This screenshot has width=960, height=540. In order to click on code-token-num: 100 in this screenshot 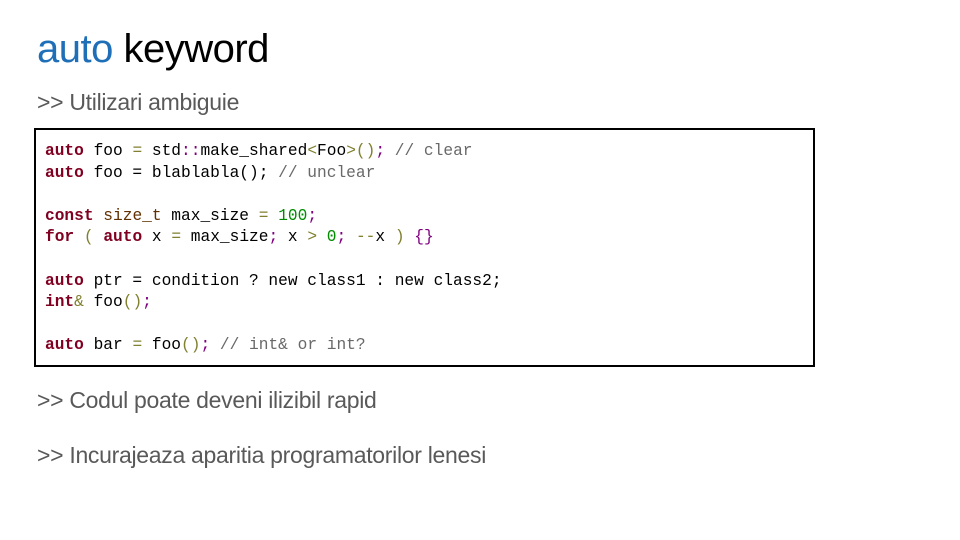, I will do `click(293, 215)`.